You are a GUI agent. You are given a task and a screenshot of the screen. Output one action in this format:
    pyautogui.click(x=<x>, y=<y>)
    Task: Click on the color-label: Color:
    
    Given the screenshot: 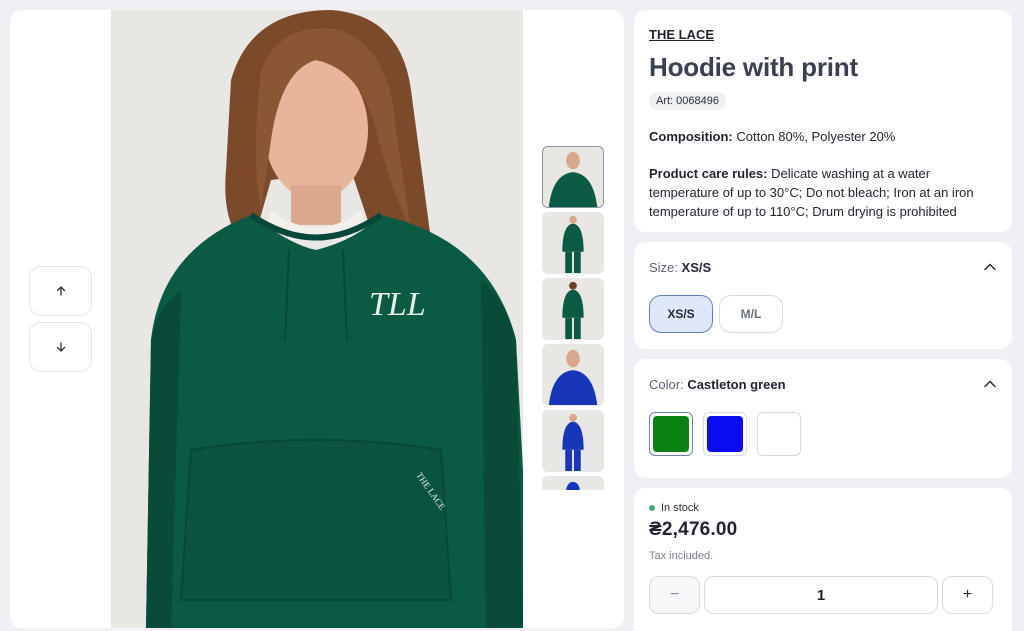 What is the action you would take?
    pyautogui.click(x=666, y=384)
    